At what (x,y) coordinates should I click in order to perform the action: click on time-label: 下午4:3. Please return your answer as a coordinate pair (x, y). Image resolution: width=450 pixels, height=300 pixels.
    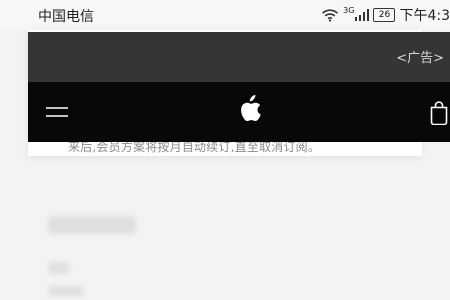
    Looking at the image, I should click on (424, 16).